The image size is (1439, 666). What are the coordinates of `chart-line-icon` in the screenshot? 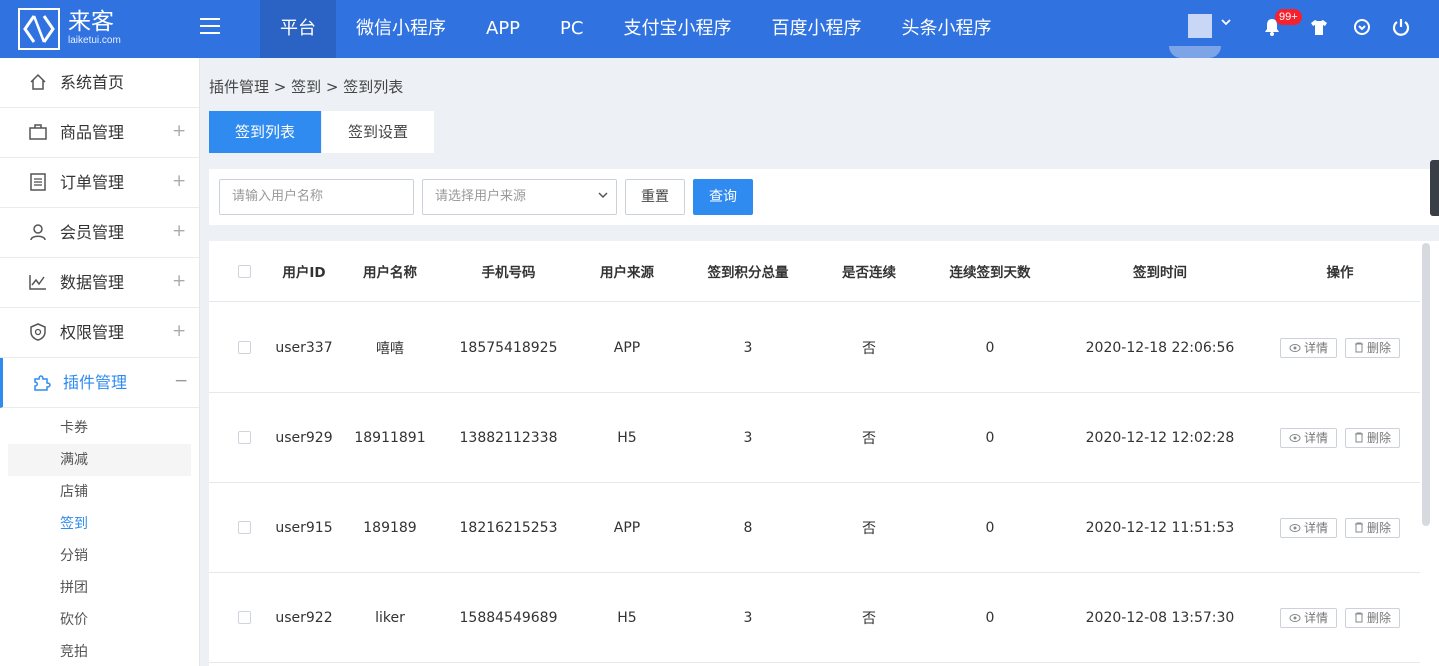 It's located at (39, 283).